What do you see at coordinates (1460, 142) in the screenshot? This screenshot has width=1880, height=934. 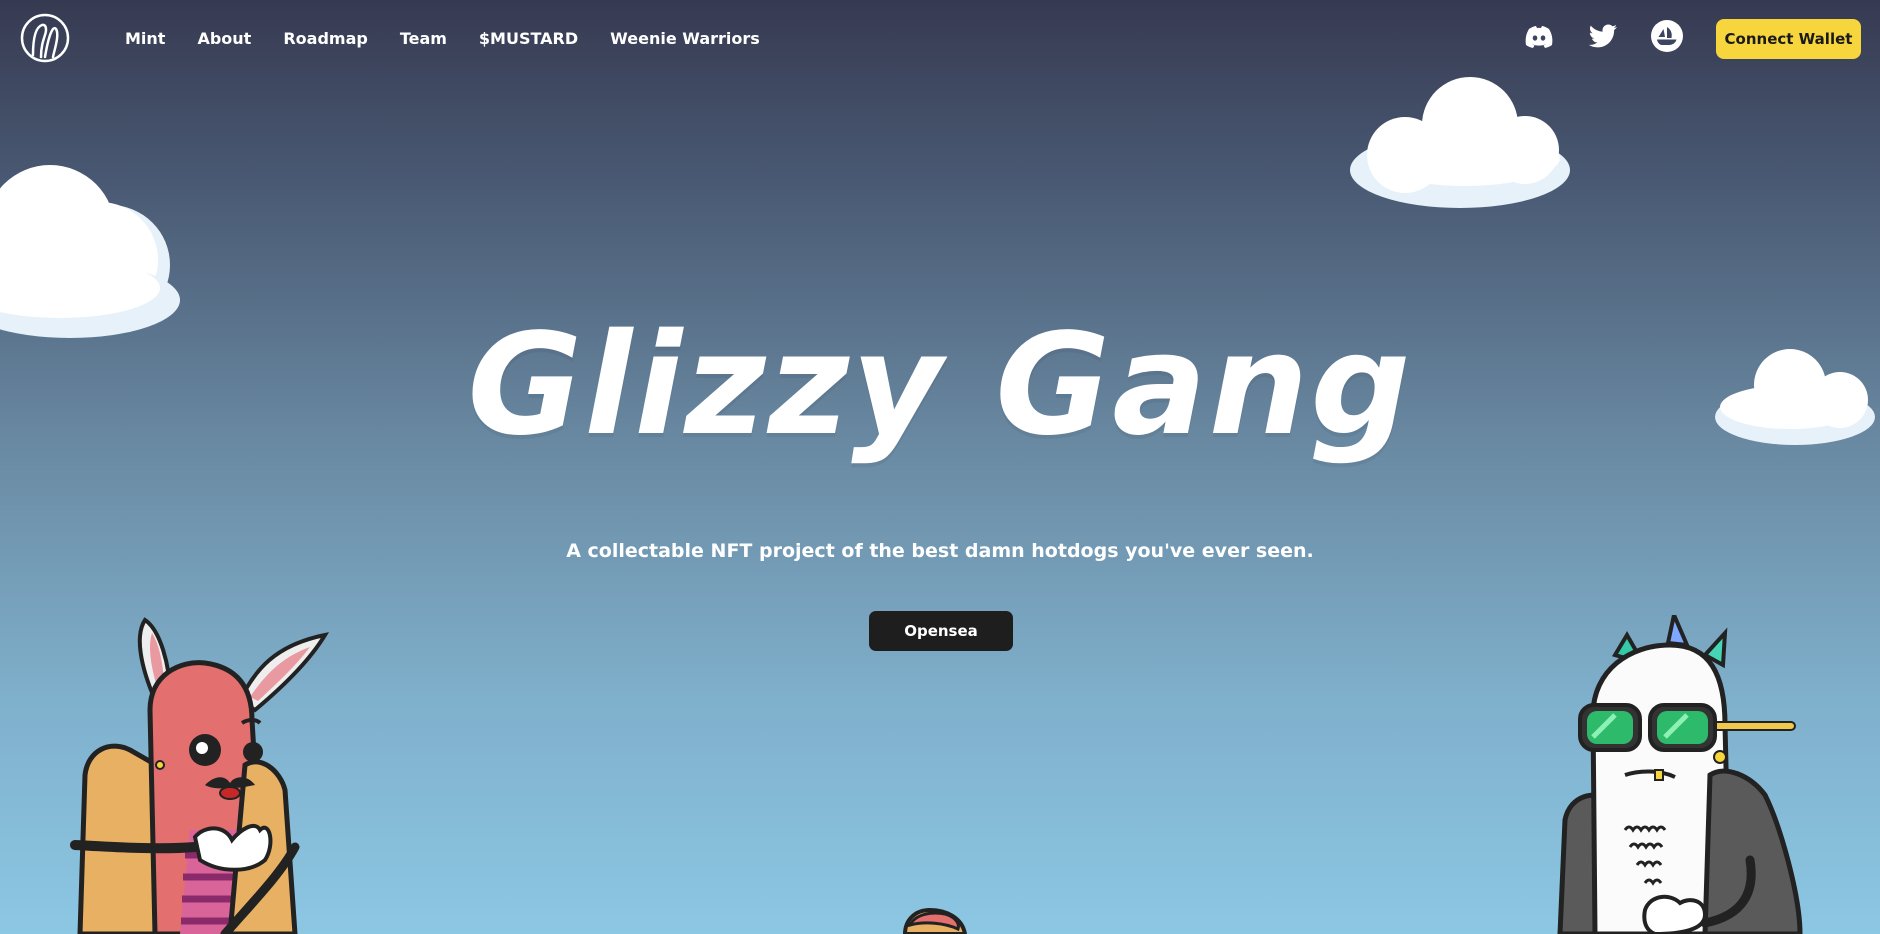 I see `cloud-top-right` at bounding box center [1460, 142].